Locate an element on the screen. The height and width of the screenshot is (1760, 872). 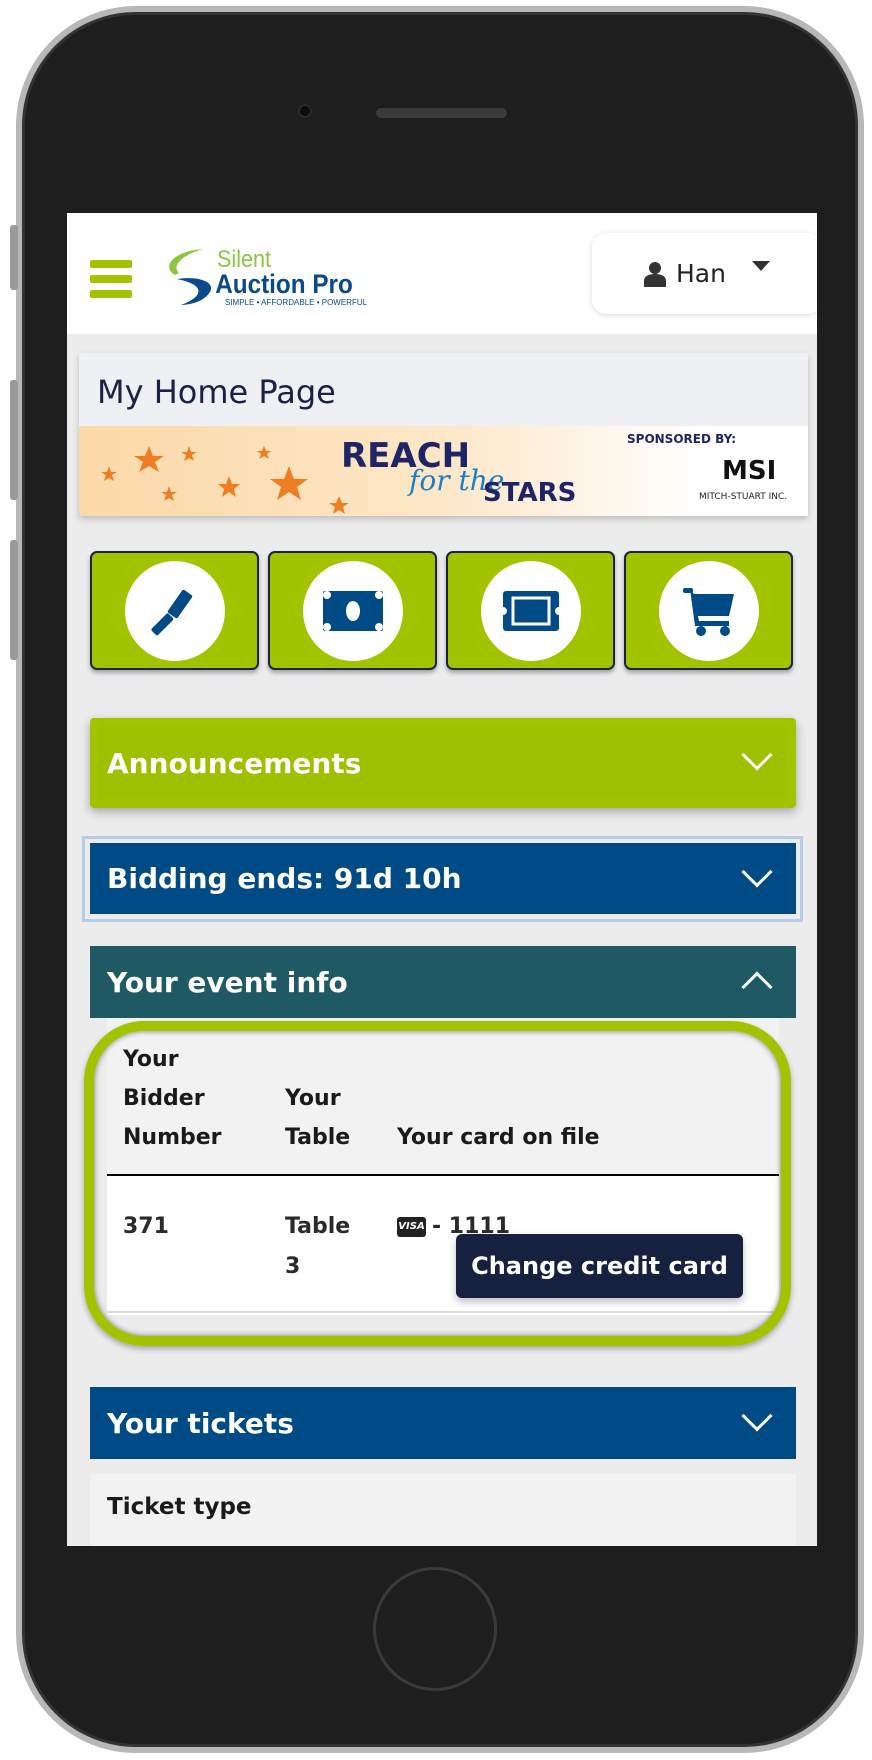
event-info-label: Your event info is located at coordinates (227, 982).